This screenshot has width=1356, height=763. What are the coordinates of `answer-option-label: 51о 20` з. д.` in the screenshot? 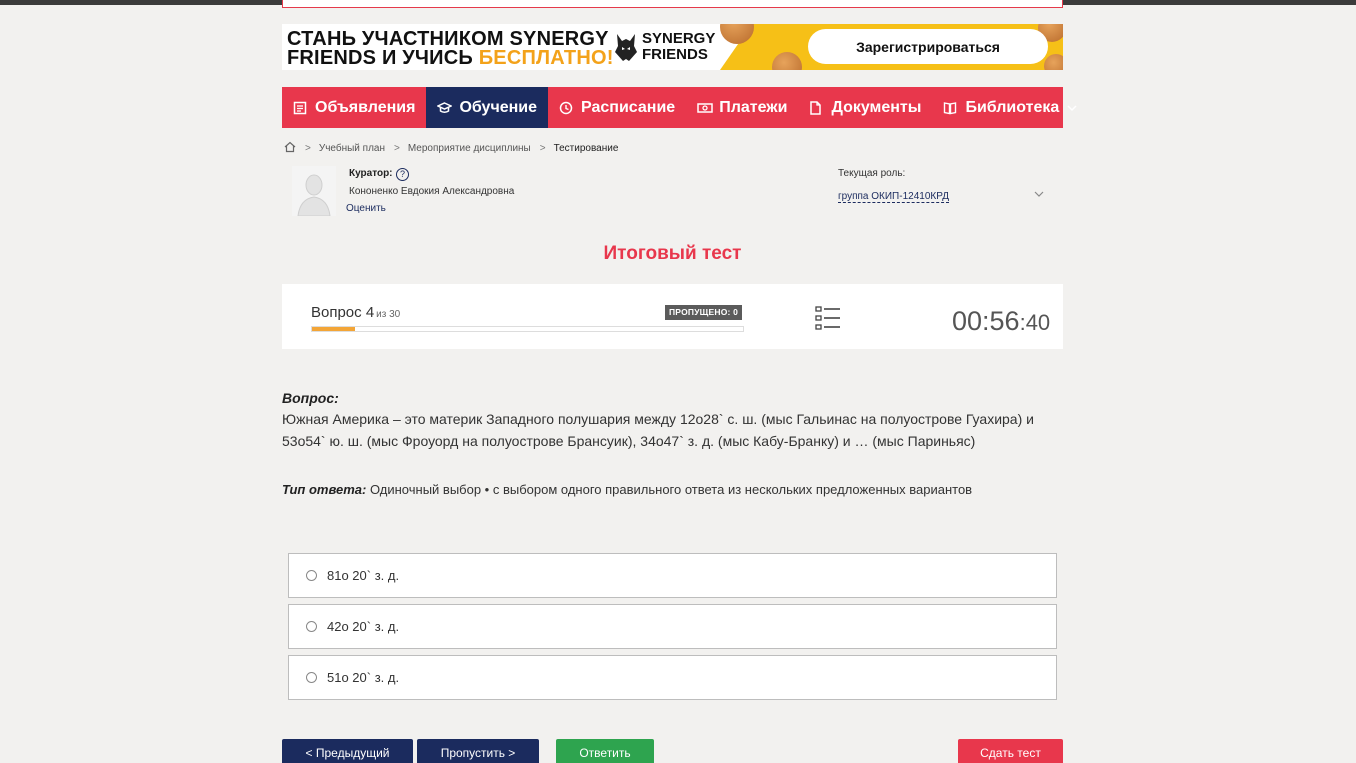 It's located at (363, 677).